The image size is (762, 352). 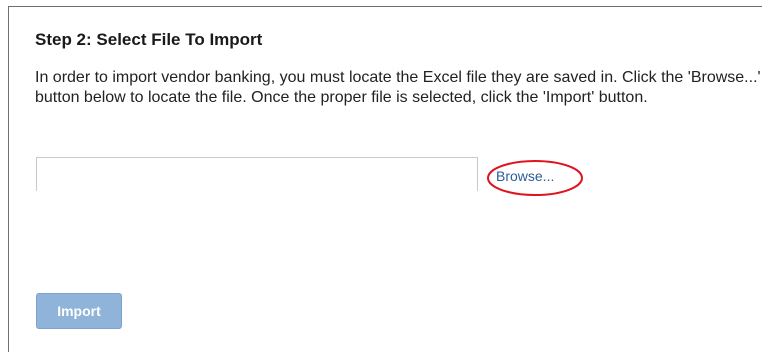 What do you see at coordinates (79, 311) in the screenshot?
I see `import-button: Import` at bounding box center [79, 311].